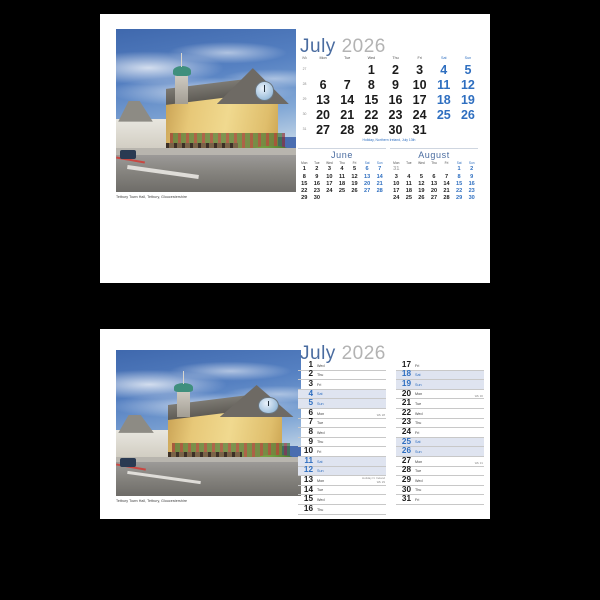  What do you see at coordinates (342, 509) in the screenshot?
I see `day-row-16: 16 Thu` at bounding box center [342, 509].